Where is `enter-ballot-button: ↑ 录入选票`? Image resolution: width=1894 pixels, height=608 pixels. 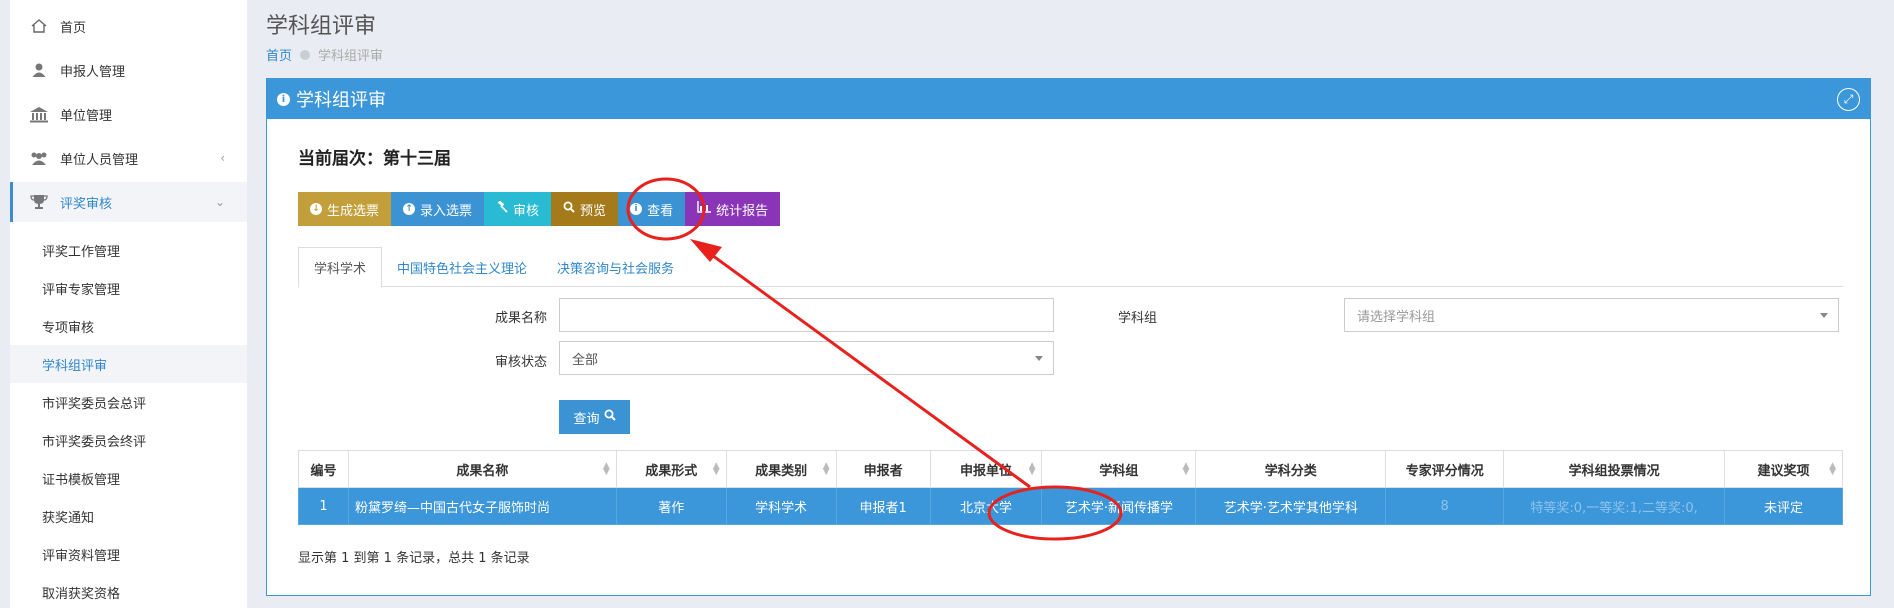 enter-ballot-button: ↑ 录入选票 is located at coordinates (438, 209).